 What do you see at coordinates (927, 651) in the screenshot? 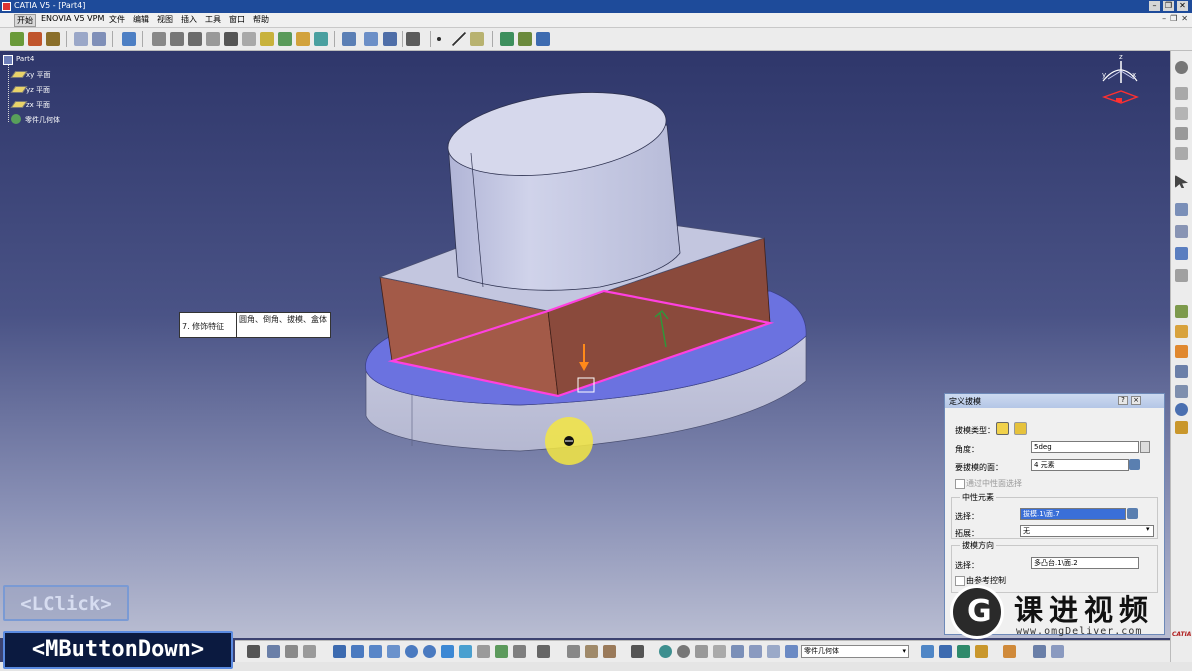
I see `boolean-icon` at bounding box center [927, 651].